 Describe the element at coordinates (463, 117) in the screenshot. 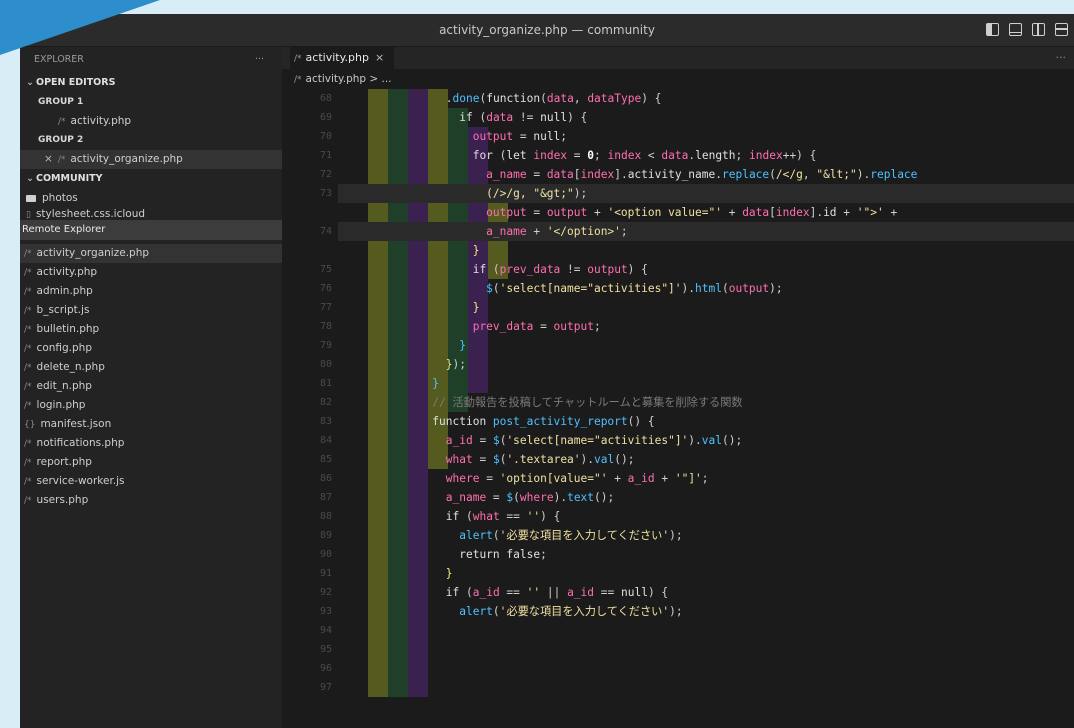

I see `code-line: if (data != null) {` at that location.